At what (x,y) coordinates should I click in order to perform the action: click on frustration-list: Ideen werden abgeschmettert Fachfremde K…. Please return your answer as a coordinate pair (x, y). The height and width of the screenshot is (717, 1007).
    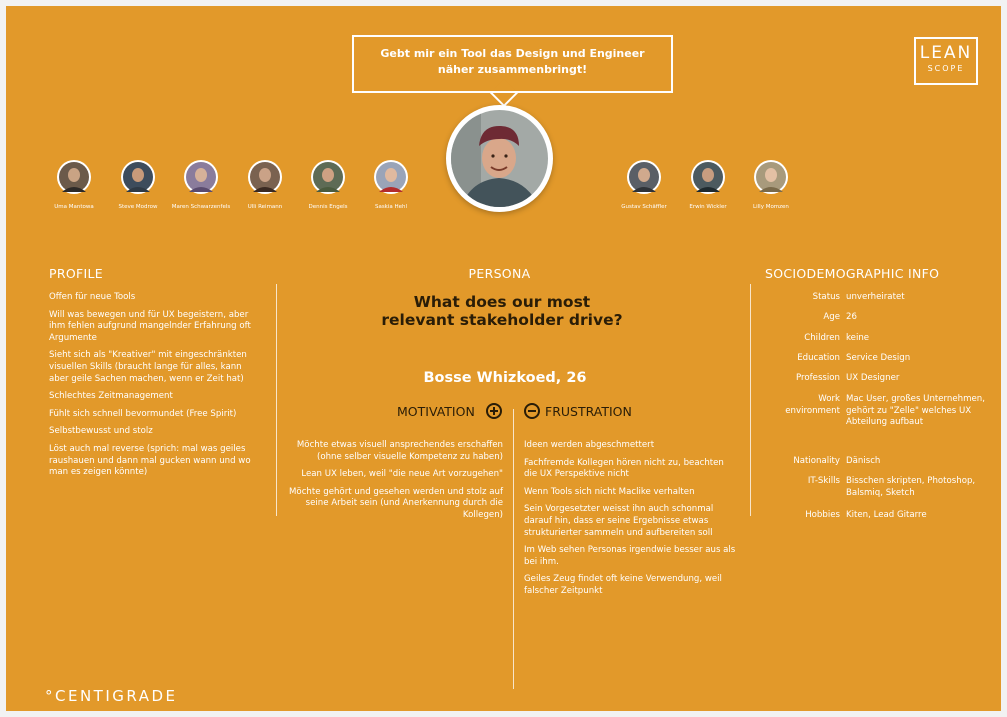
    Looking at the image, I should click on (630, 522).